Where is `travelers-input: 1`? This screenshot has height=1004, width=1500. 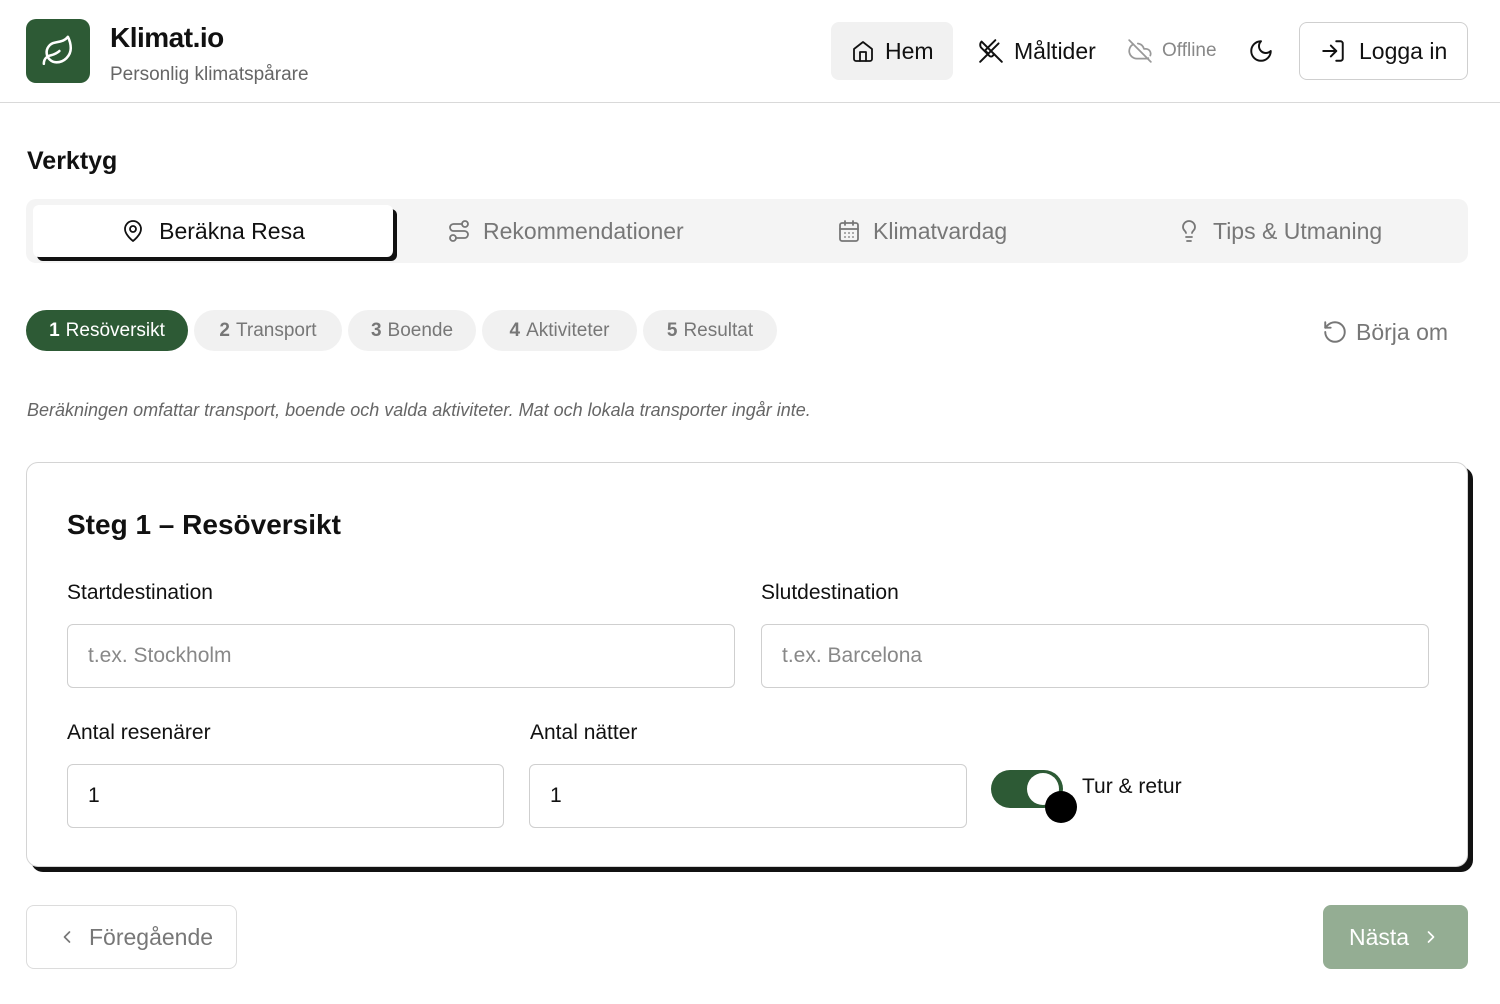
travelers-input: 1 is located at coordinates (285, 796).